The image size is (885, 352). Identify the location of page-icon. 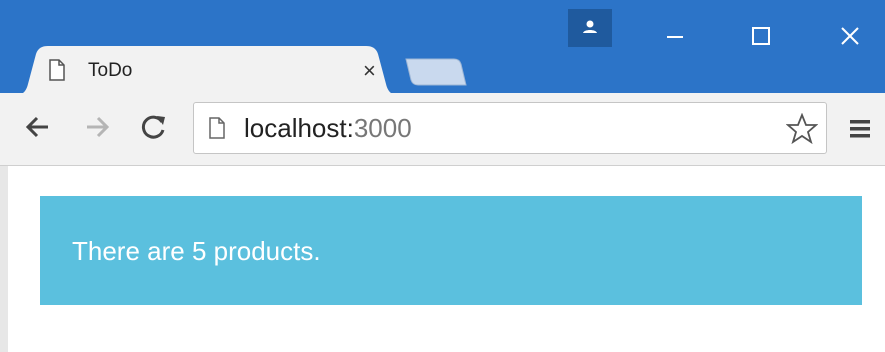
(57, 70).